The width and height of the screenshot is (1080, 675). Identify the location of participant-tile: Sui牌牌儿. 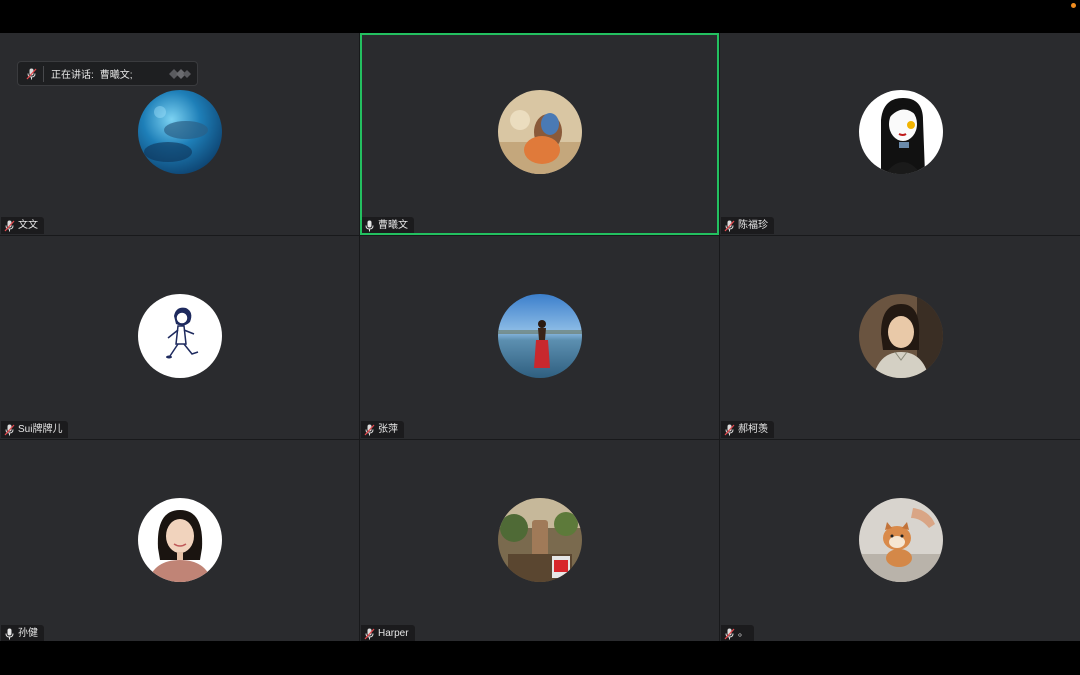
(179, 337).